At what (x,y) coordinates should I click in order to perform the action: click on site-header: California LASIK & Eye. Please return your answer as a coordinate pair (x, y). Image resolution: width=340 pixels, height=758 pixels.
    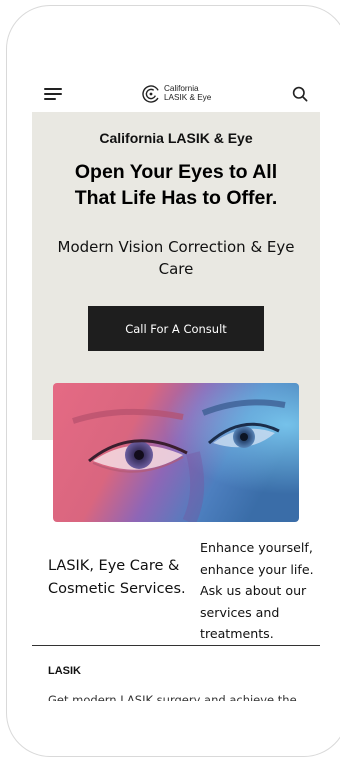
    Looking at the image, I should click on (176, 94).